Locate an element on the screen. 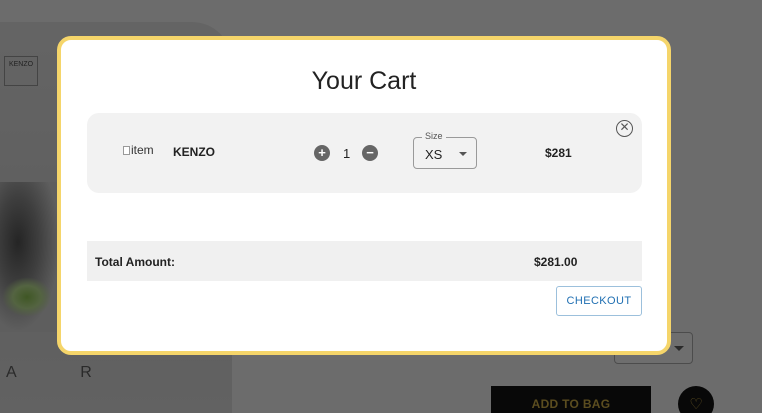  item-image: item is located at coordinates (138, 150).